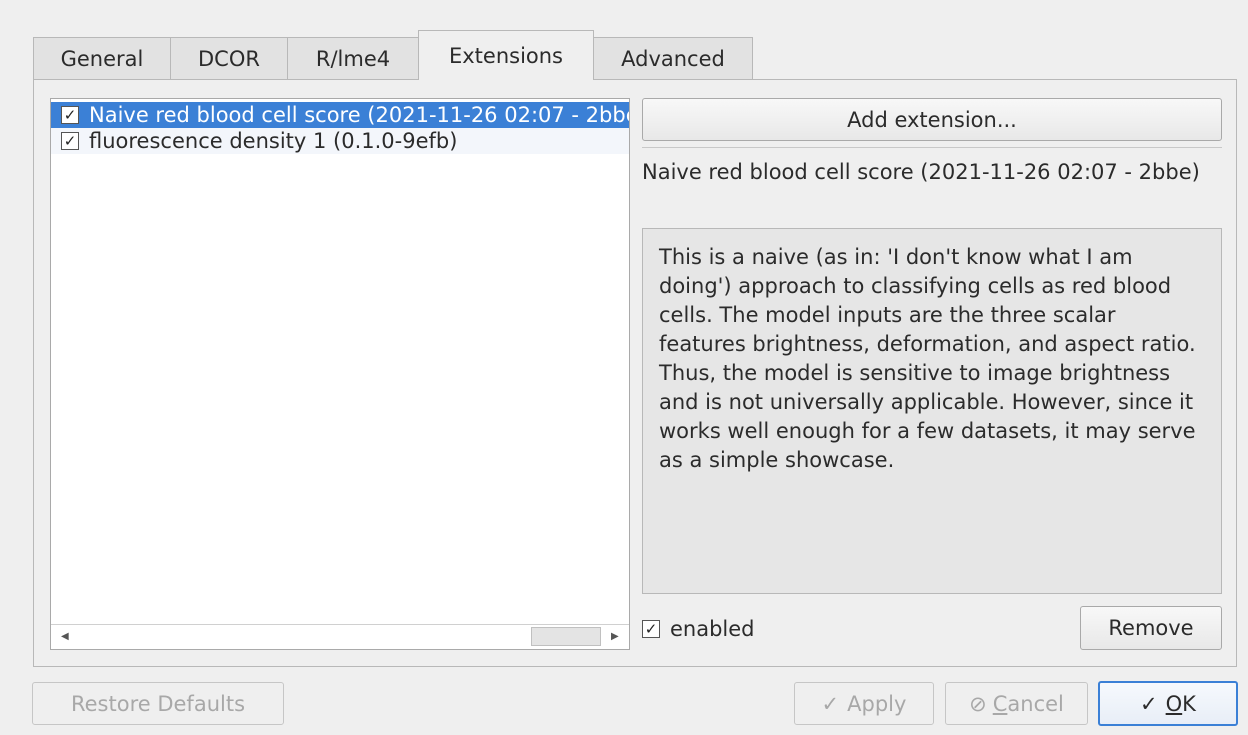 This screenshot has width=1248, height=735. Describe the element at coordinates (978, 703) in the screenshot. I see `cancel-icon: ⊘` at that location.